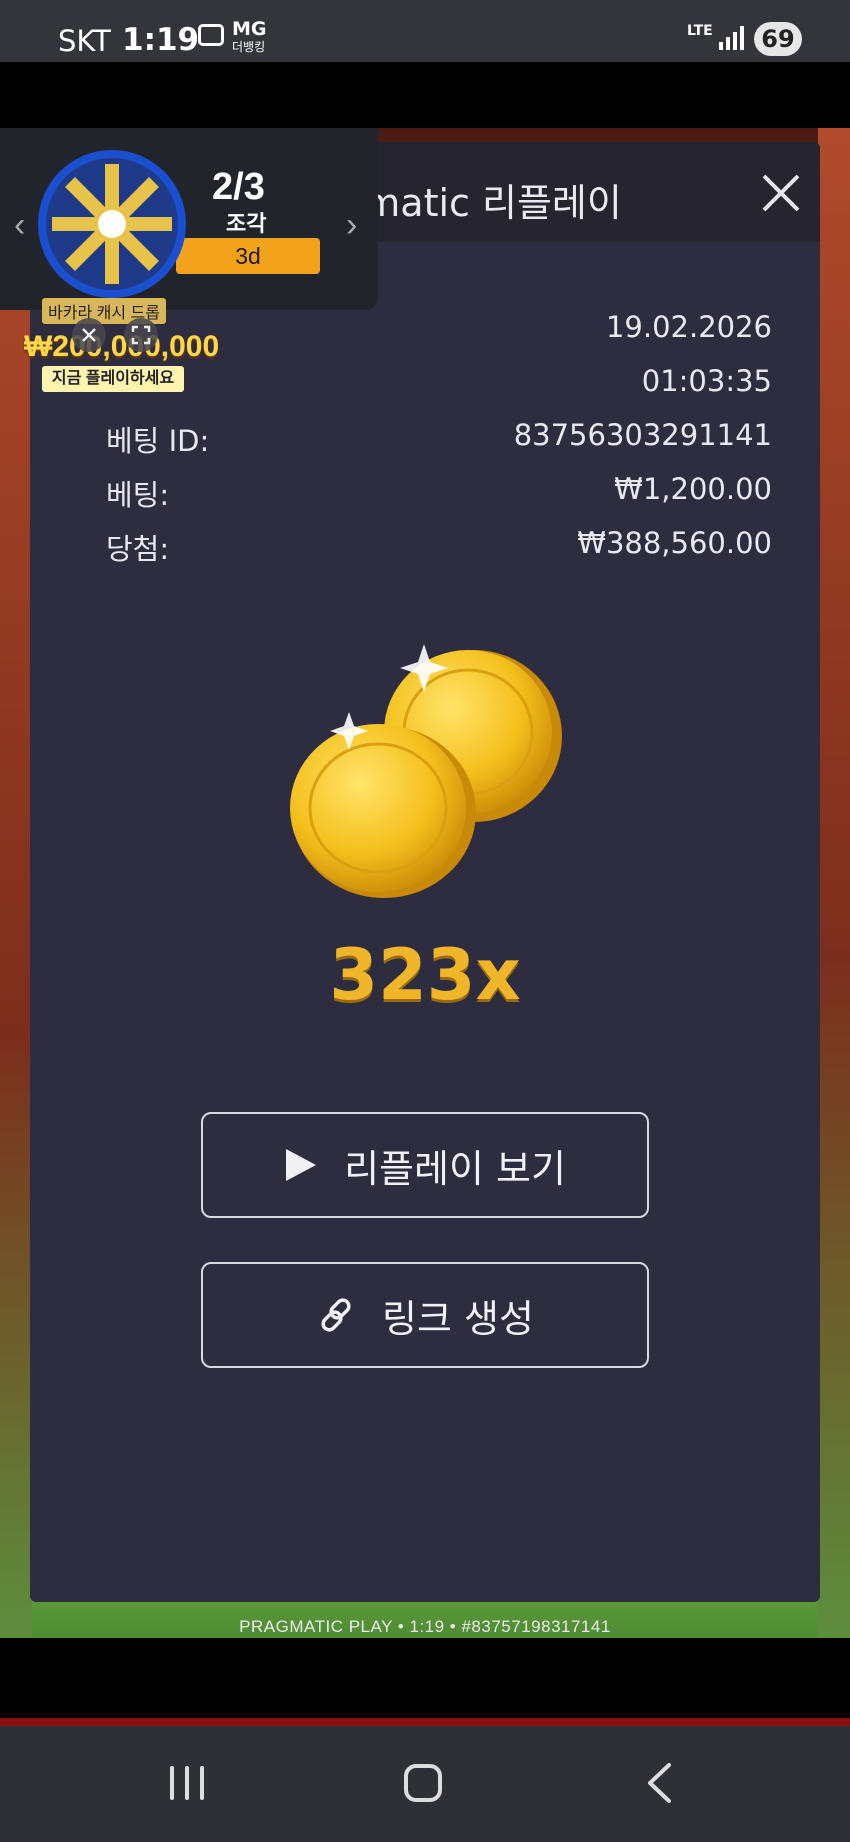 This screenshot has height=1842, width=850. What do you see at coordinates (248, 256) in the screenshot?
I see `promo-time-badge: 3d` at bounding box center [248, 256].